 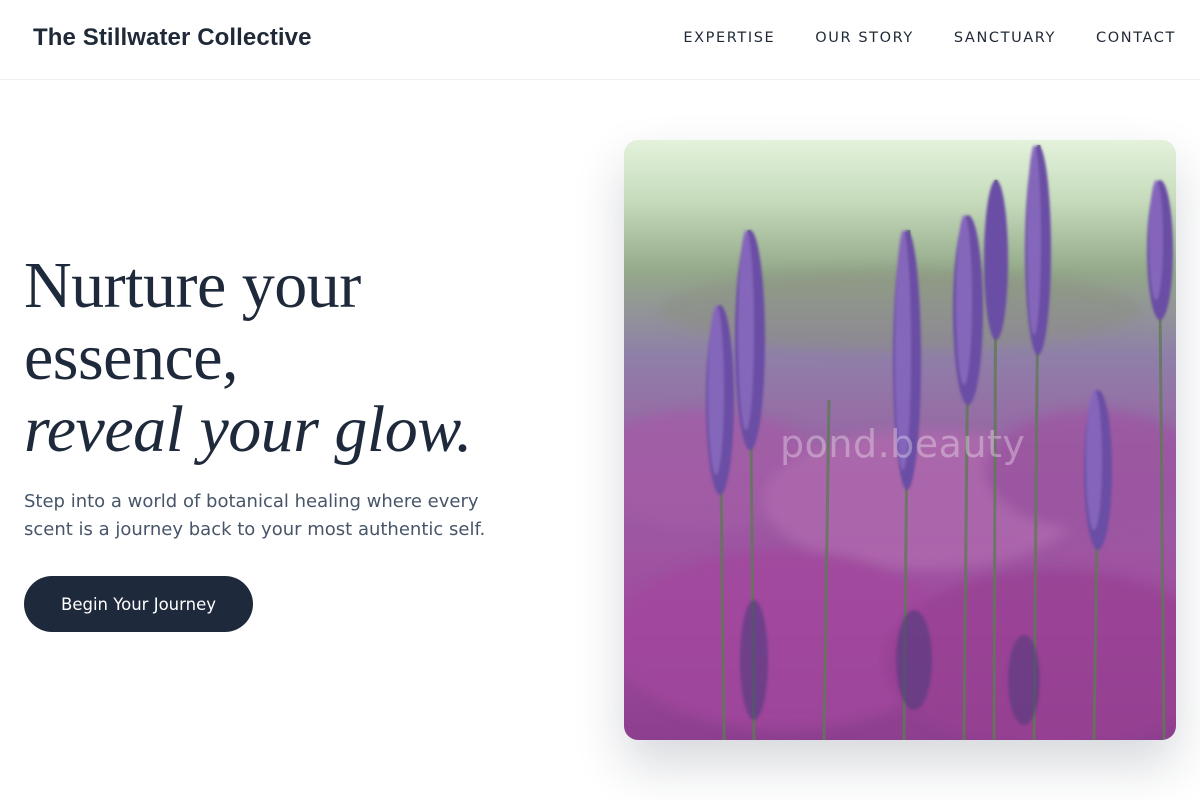 I want to click on nav-sanctuary: SANCTUARY, so click(x=1005, y=38).